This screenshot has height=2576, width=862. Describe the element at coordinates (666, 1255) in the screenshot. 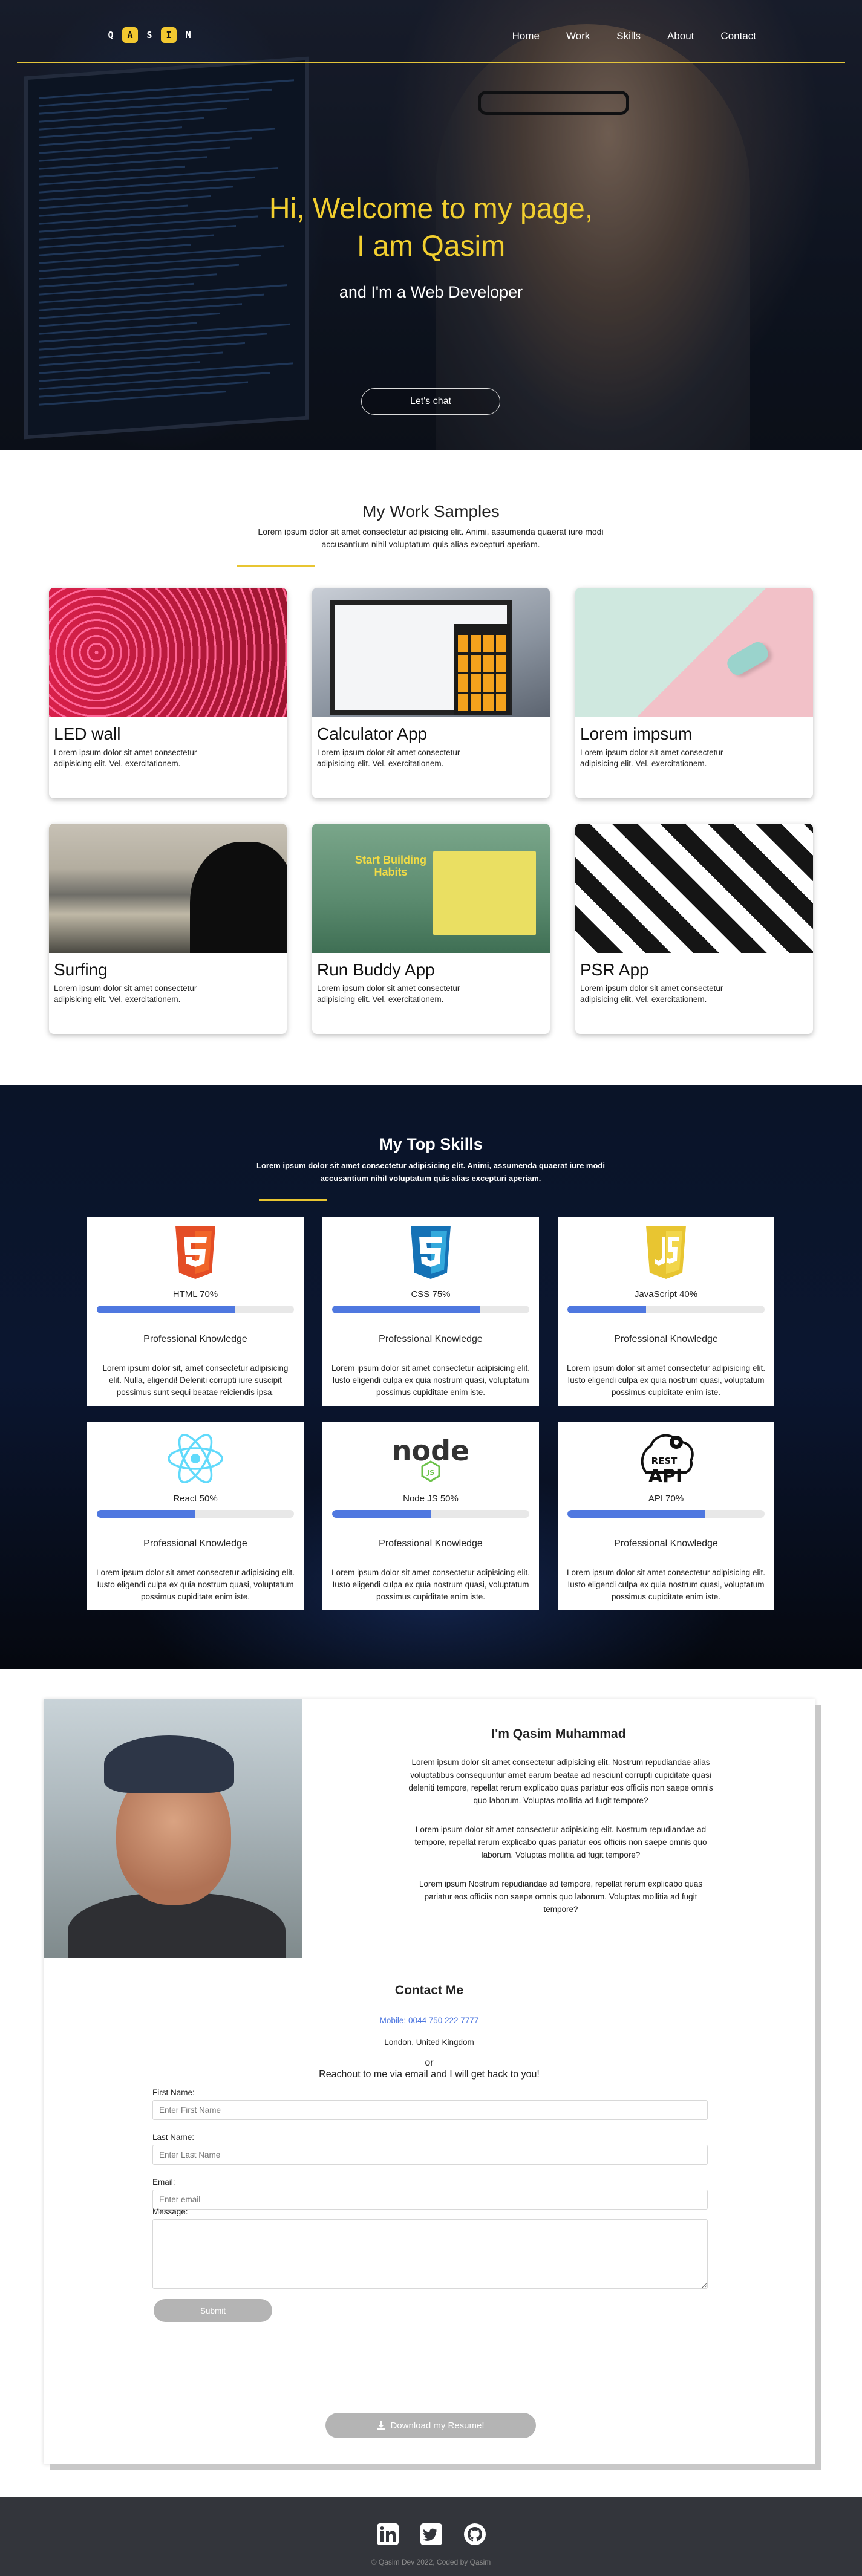

I see `javascript-icon` at that location.